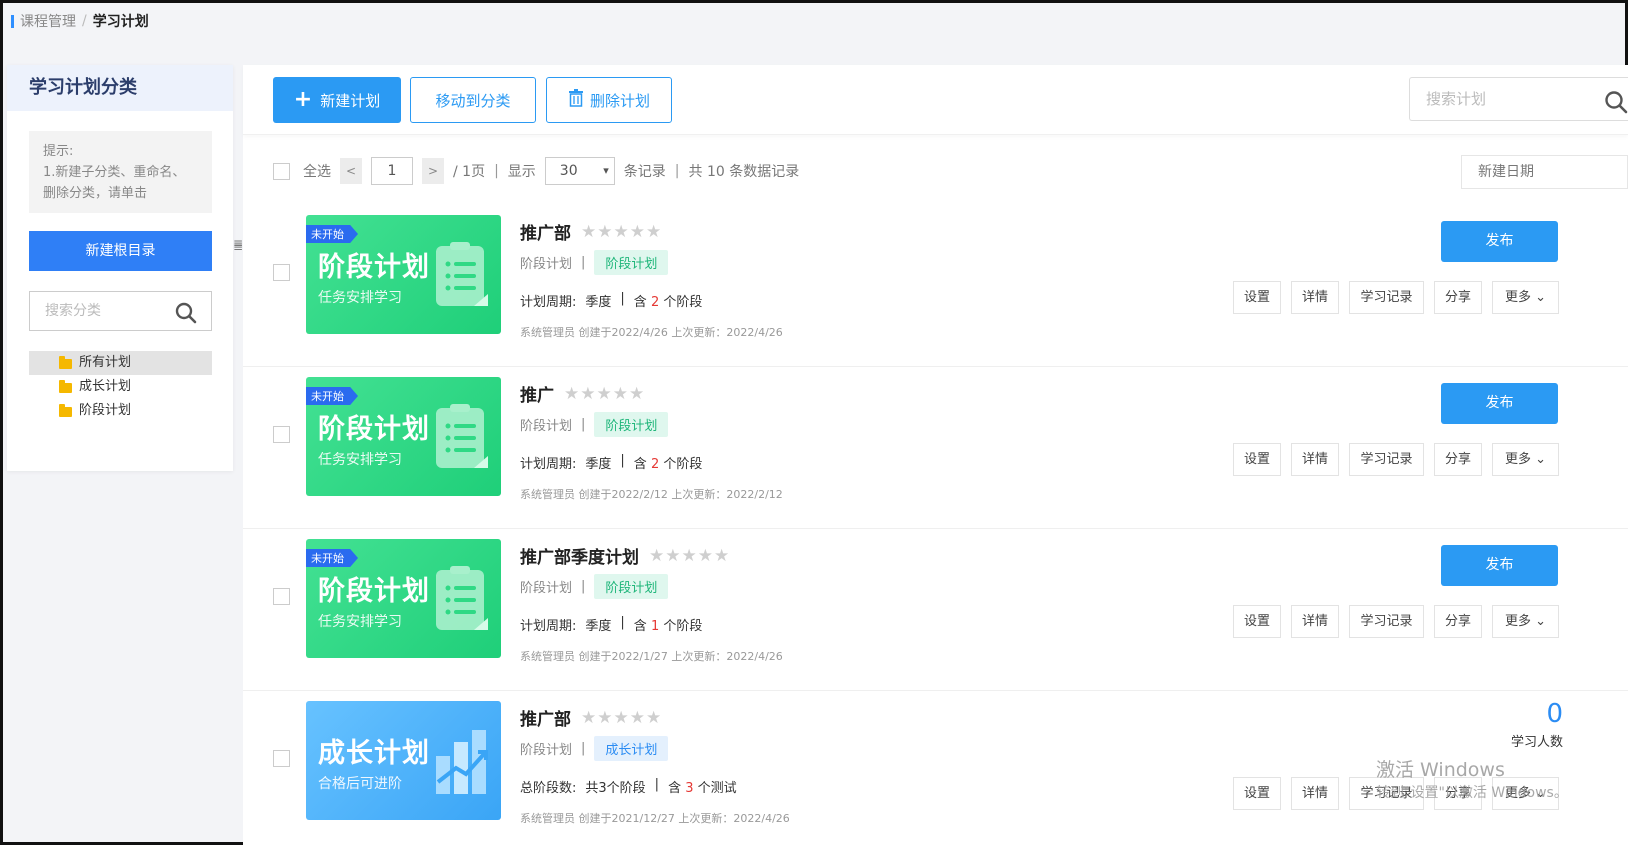  What do you see at coordinates (668, 300) in the screenshot?
I see `stage-count: 含 2 个阶段` at bounding box center [668, 300].